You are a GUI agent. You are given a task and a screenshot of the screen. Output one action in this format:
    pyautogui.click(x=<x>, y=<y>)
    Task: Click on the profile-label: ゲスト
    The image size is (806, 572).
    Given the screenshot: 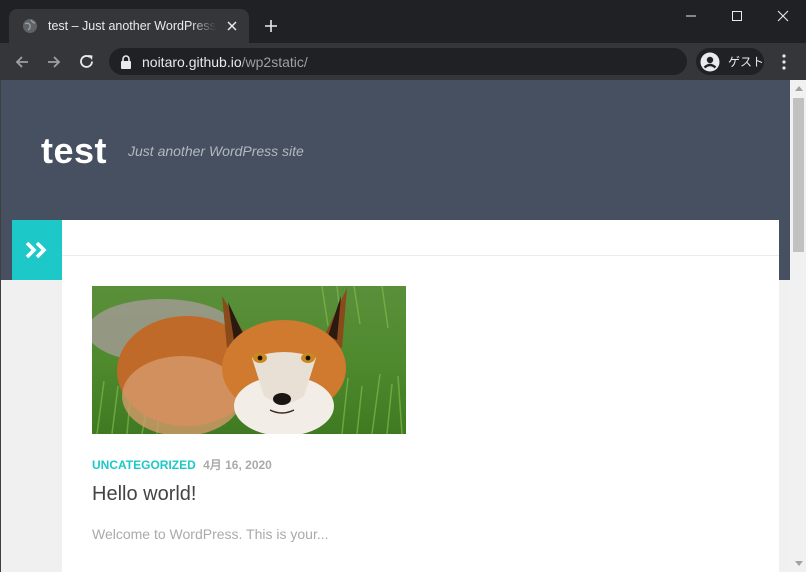 What is the action you would take?
    pyautogui.click(x=746, y=62)
    